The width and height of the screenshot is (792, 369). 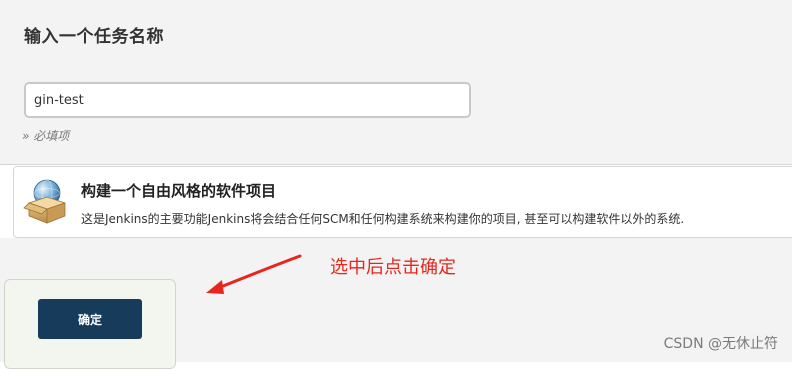 I want to click on ok-button: 确定, so click(x=90, y=319).